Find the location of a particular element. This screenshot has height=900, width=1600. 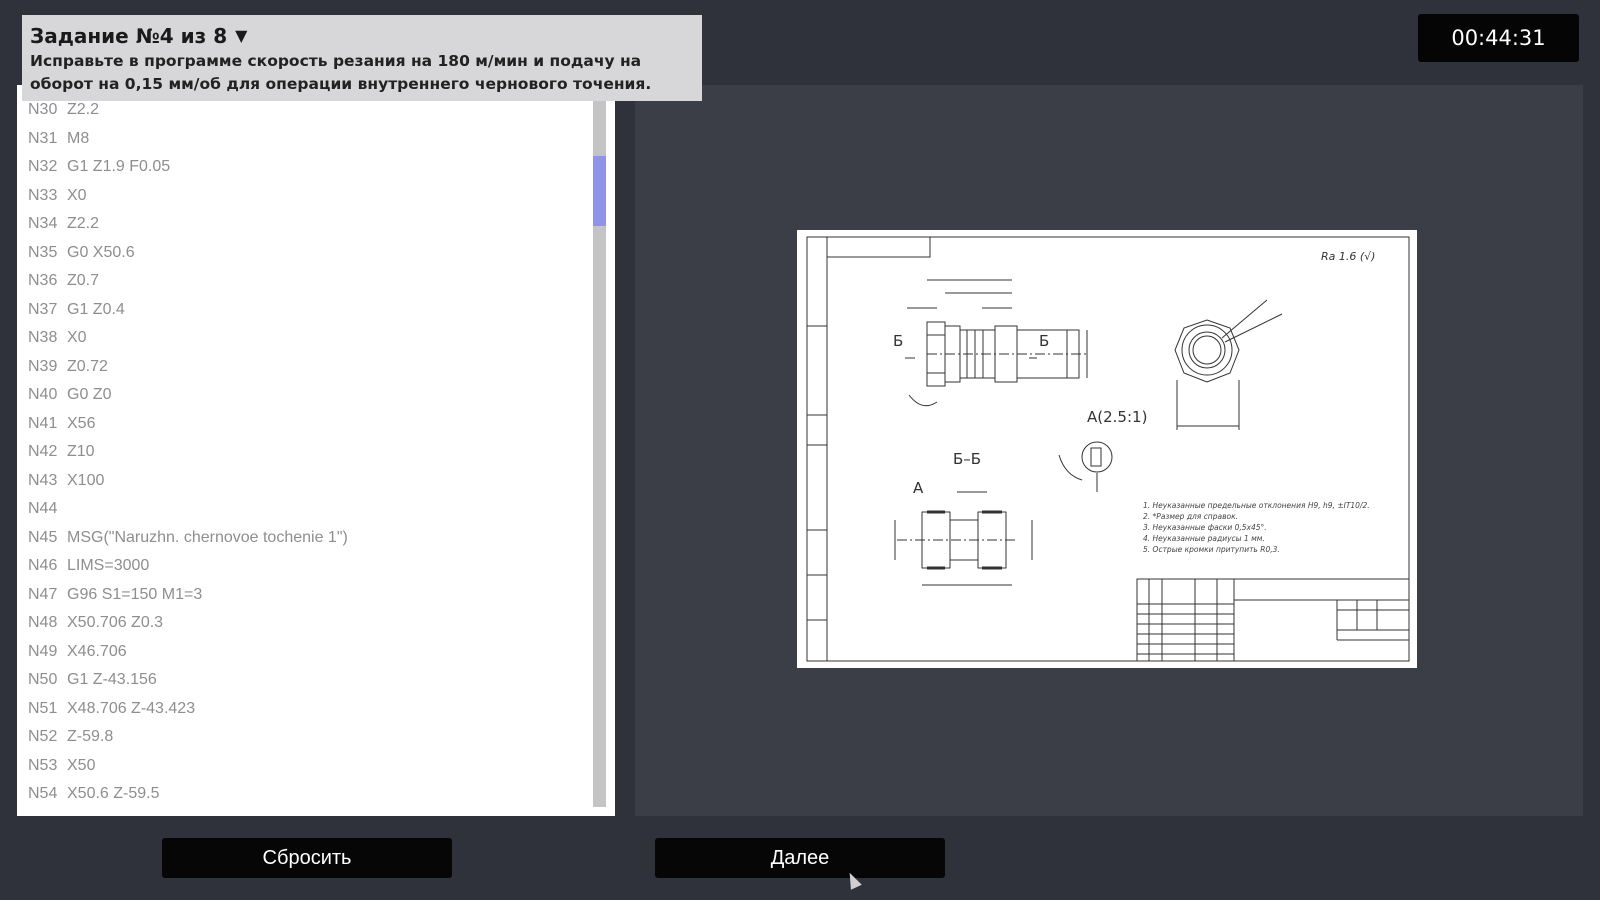

code-line: N42 Z10 is located at coordinates (306, 452).